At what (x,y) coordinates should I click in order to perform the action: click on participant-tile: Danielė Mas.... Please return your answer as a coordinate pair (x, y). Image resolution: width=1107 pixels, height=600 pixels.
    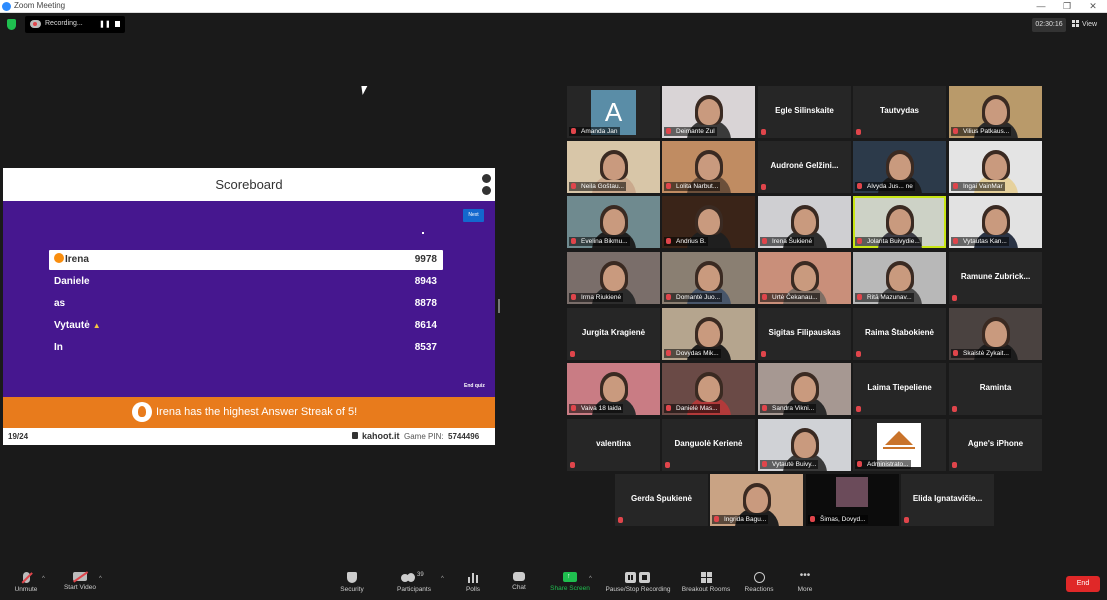
    Looking at the image, I should click on (708, 389).